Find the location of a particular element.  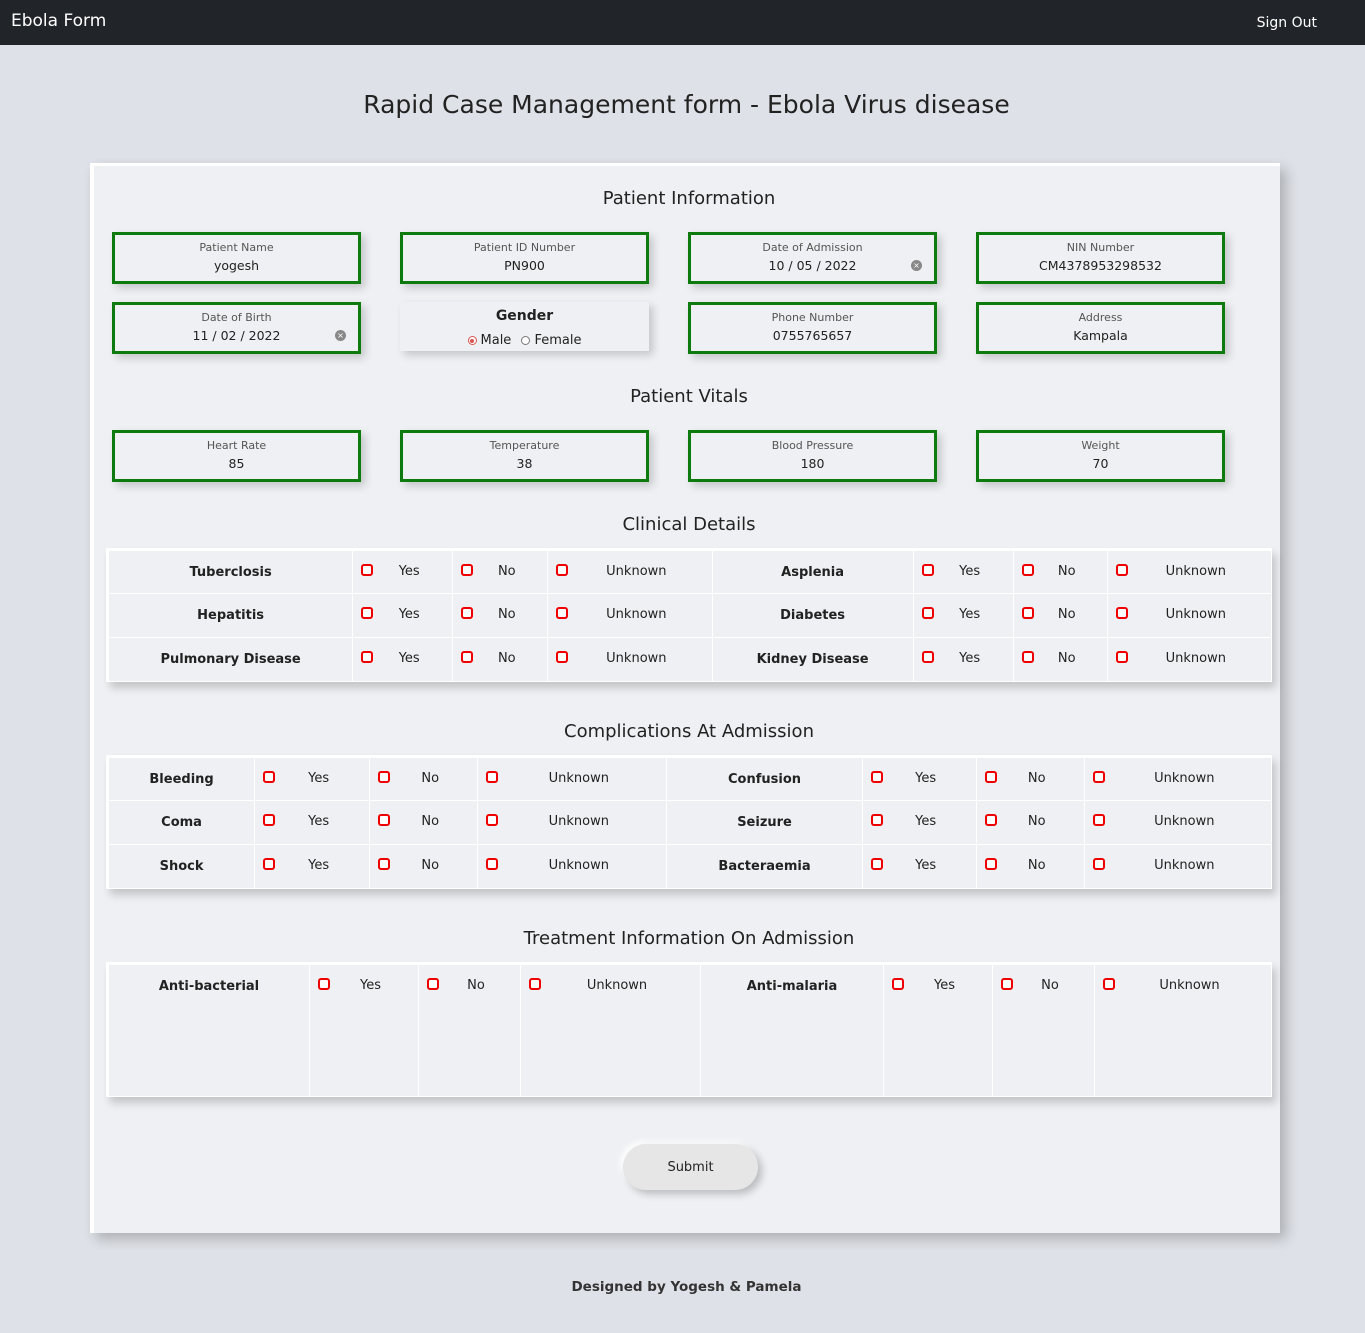

radio-icon is located at coordinates (526, 340).